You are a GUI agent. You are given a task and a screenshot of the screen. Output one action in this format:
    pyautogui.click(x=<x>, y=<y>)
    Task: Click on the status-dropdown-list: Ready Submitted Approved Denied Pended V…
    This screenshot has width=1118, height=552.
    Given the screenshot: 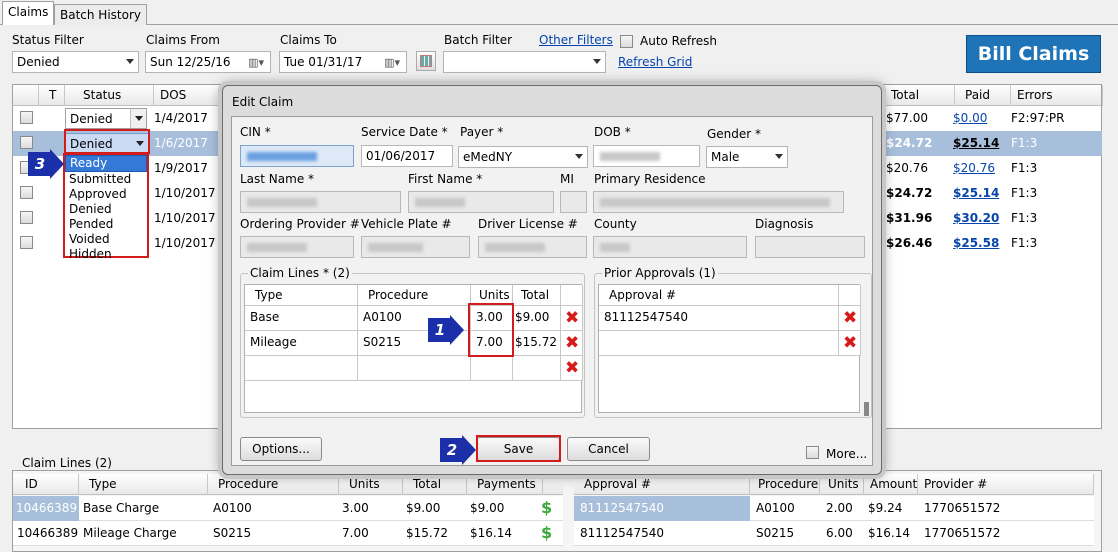 What is the action you would take?
    pyautogui.click(x=106, y=207)
    